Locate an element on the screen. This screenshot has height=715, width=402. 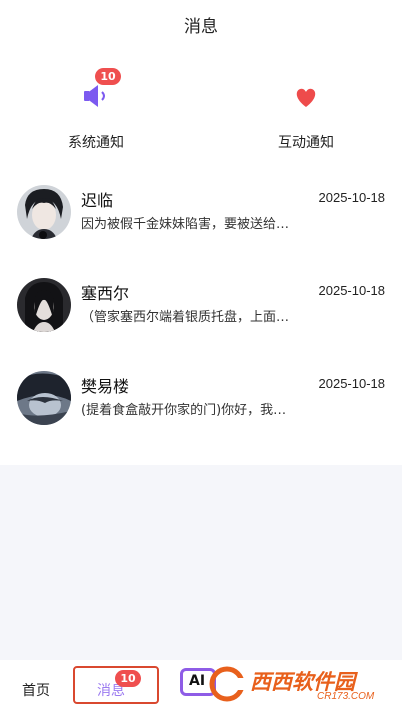
speaker-icon-wrap: 10 is located at coordinates (101, 89).